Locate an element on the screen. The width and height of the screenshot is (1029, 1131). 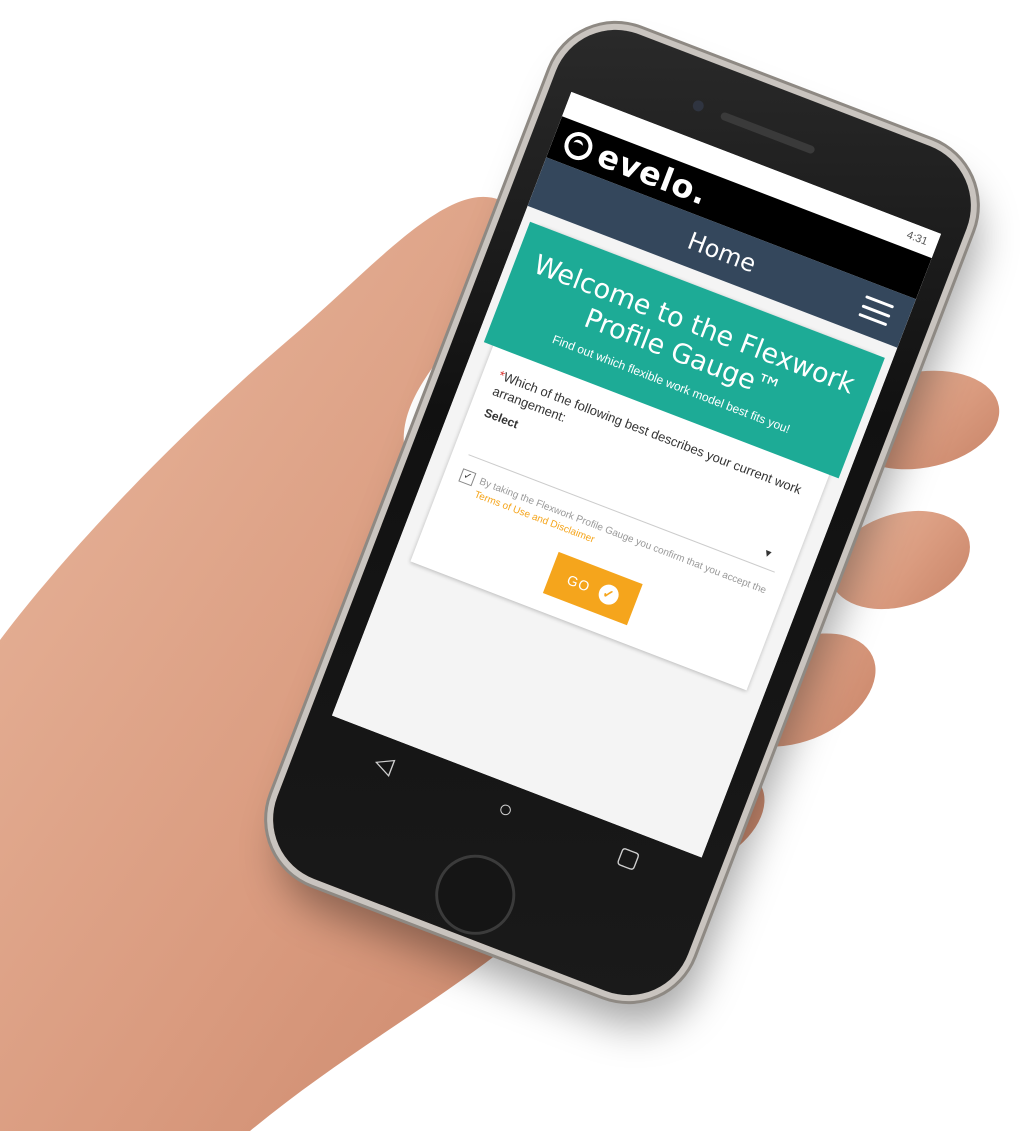
recents-icon: ▢ is located at coordinates (629, 857).